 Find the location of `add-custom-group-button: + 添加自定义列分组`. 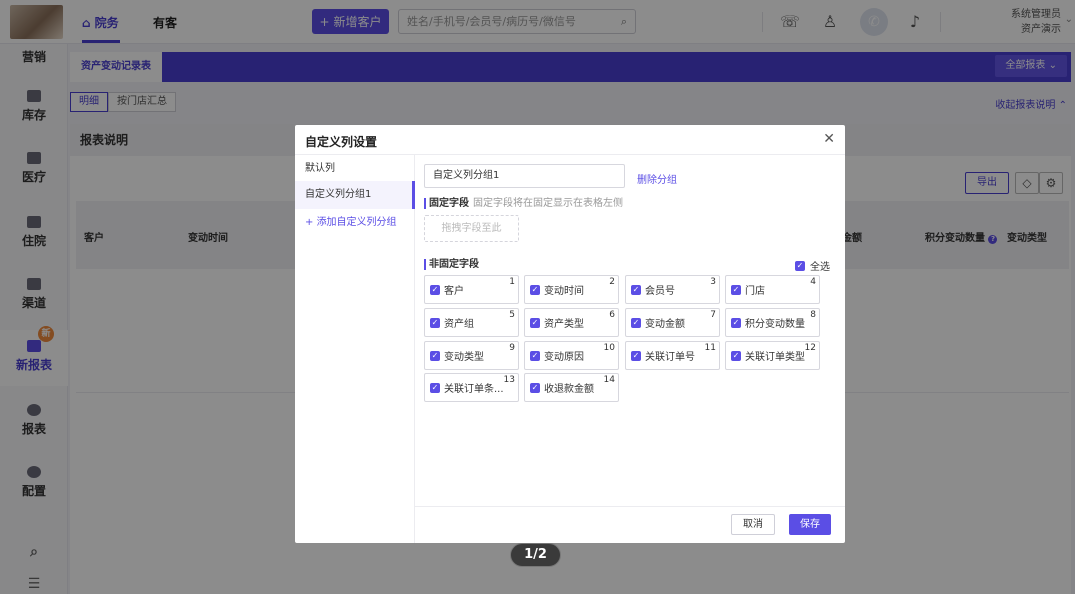

add-custom-group-button: + 添加自定义列分组 is located at coordinates (354, 223).